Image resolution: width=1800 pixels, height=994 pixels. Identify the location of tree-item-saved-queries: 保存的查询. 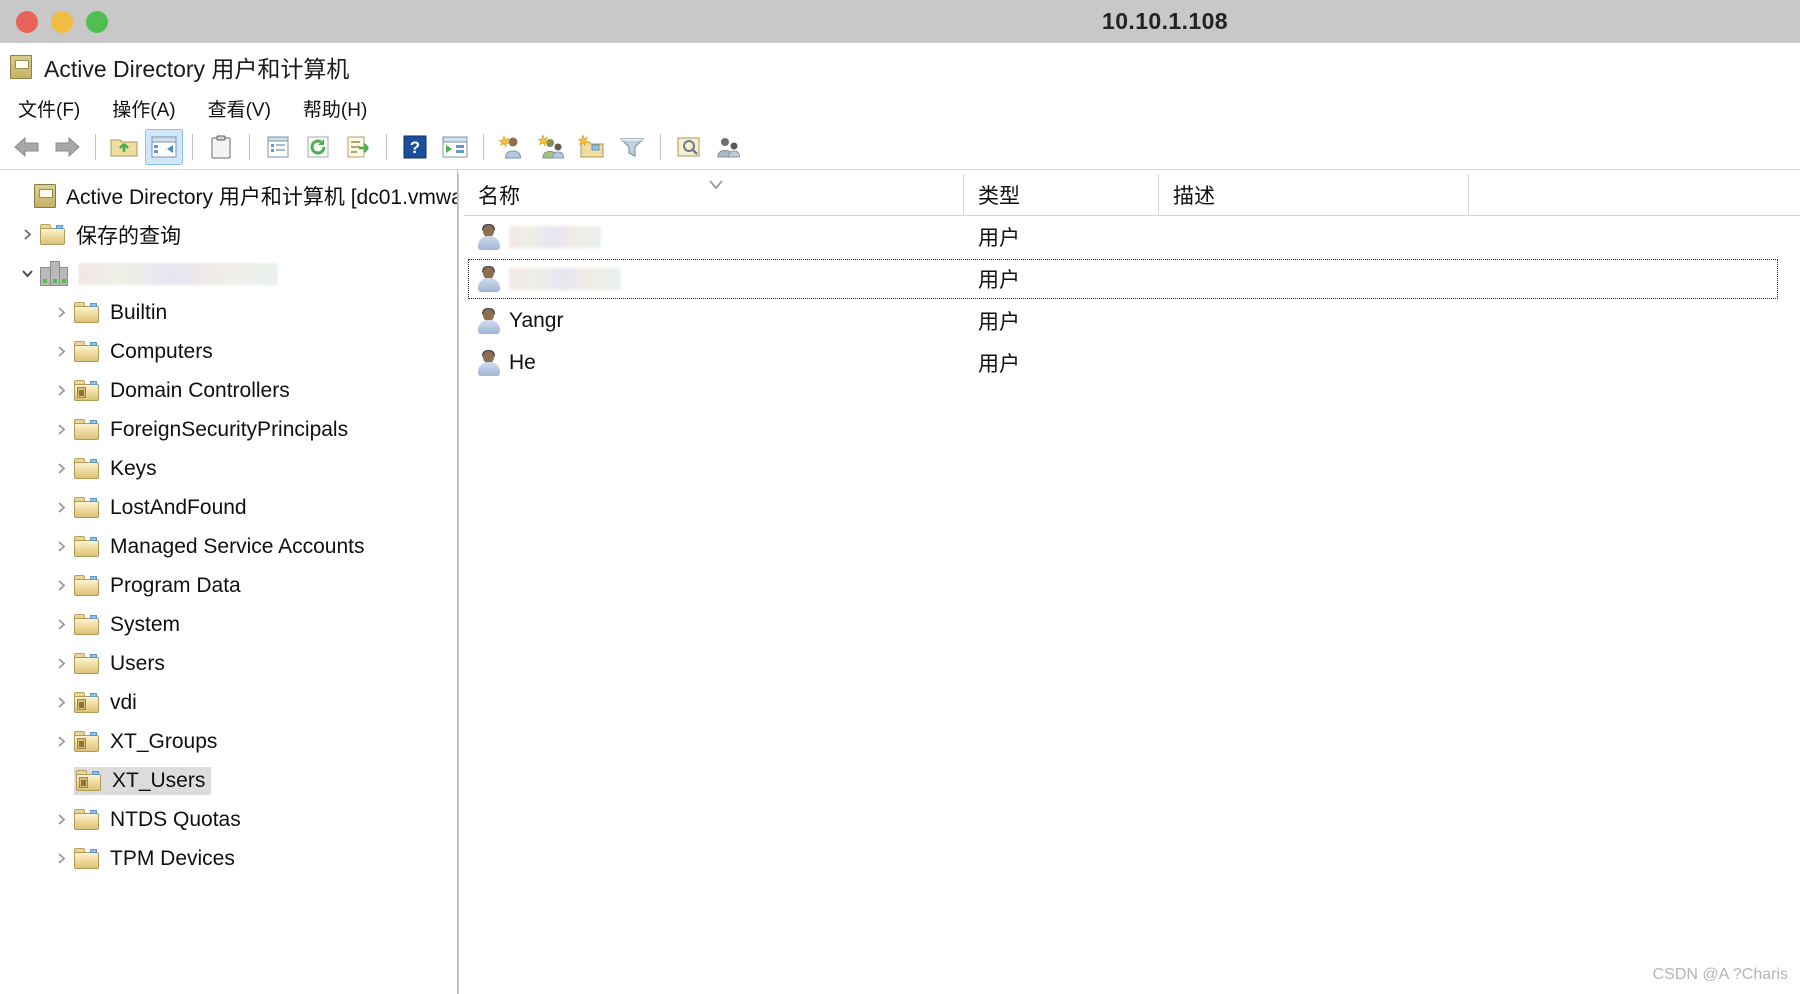
(228, 234).